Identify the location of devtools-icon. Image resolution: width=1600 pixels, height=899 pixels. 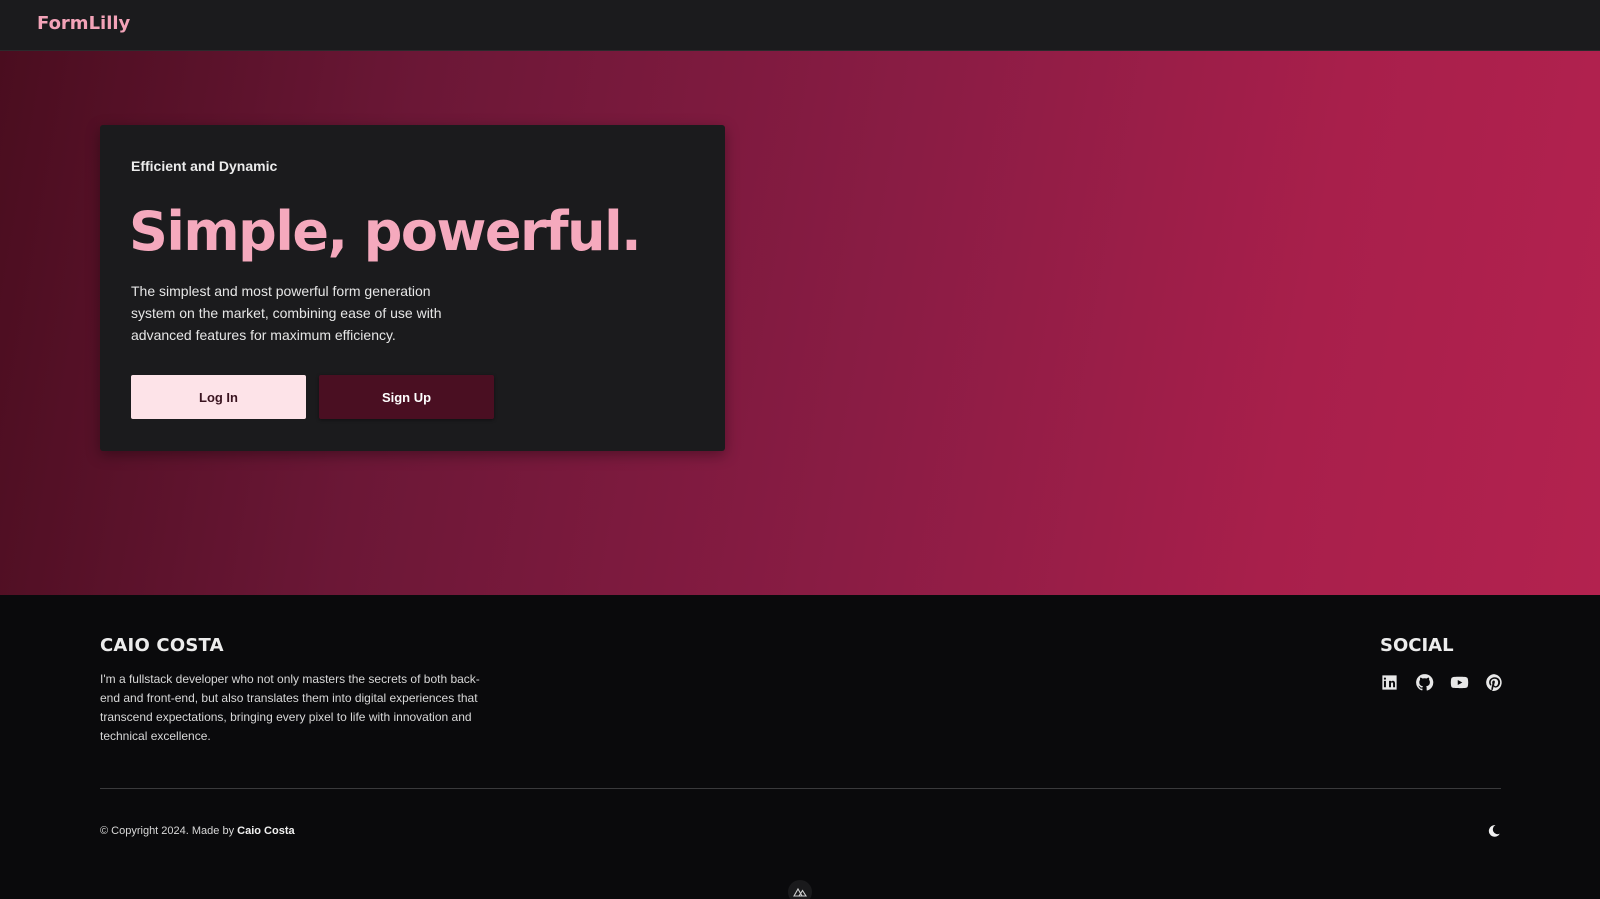
(800, 889).